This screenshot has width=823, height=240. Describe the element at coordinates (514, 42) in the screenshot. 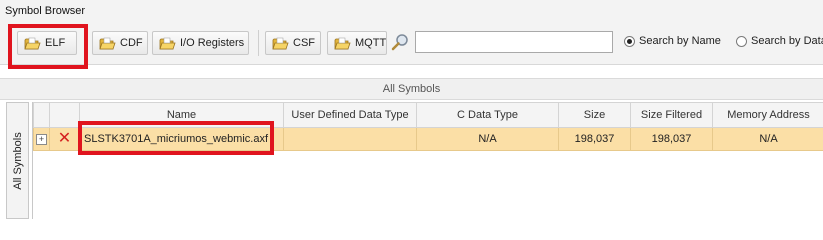

I see `search-input` at that location.